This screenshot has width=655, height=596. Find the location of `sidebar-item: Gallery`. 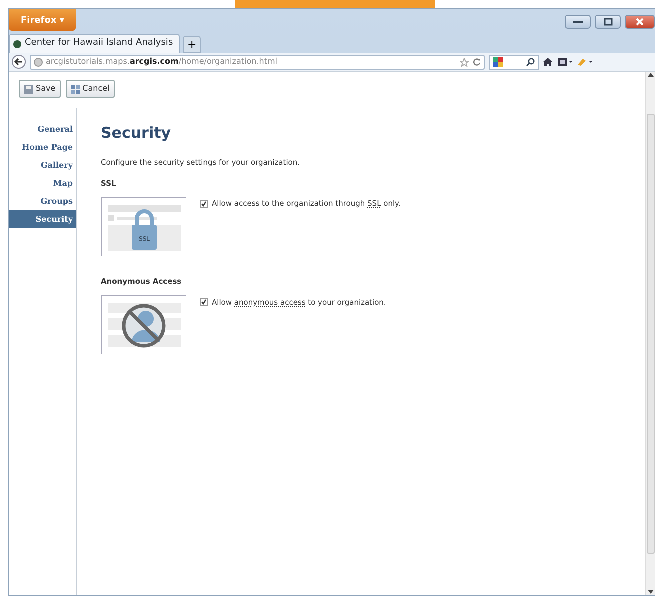

sidebar-item: Gallery is located at coordinates (42, 165).